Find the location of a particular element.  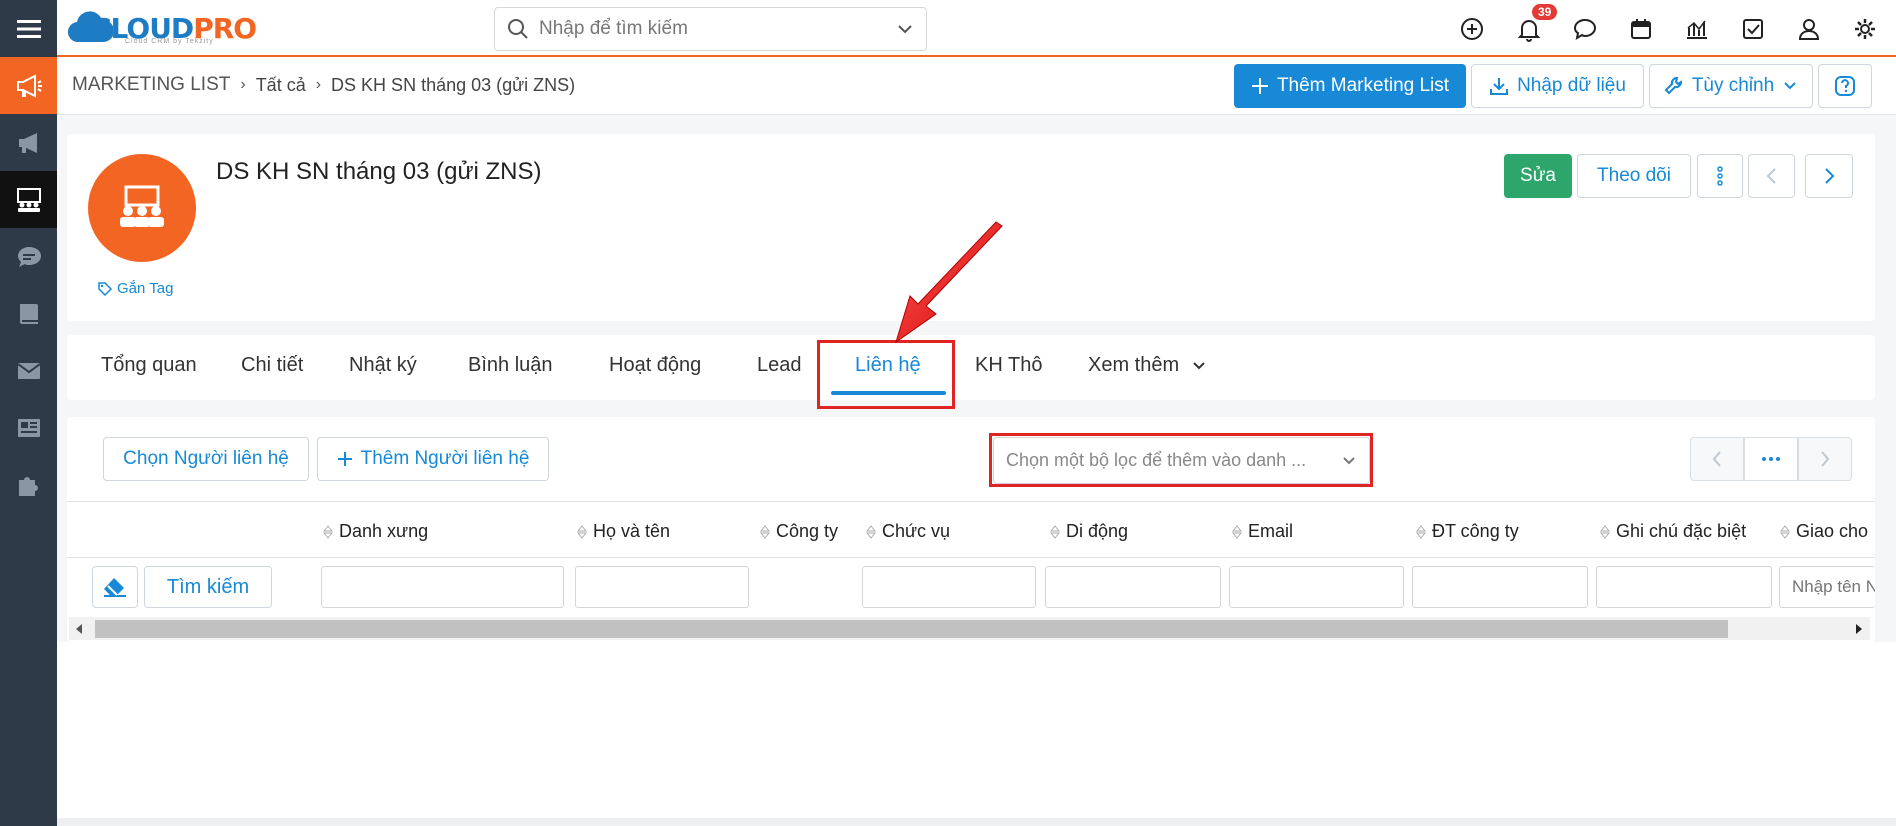

tab-more: Xem thêm is located at coordinates (1147, 365).